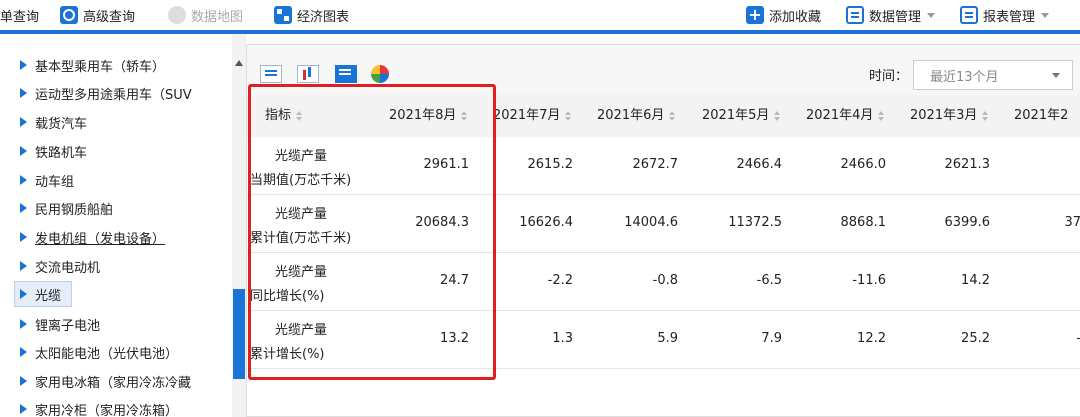 The width and height of the screenshot is (1080, 417). Describe the element at coordinates (736, 115) in the screenshot. I see `column-header-label: 2021年5月` at that location.